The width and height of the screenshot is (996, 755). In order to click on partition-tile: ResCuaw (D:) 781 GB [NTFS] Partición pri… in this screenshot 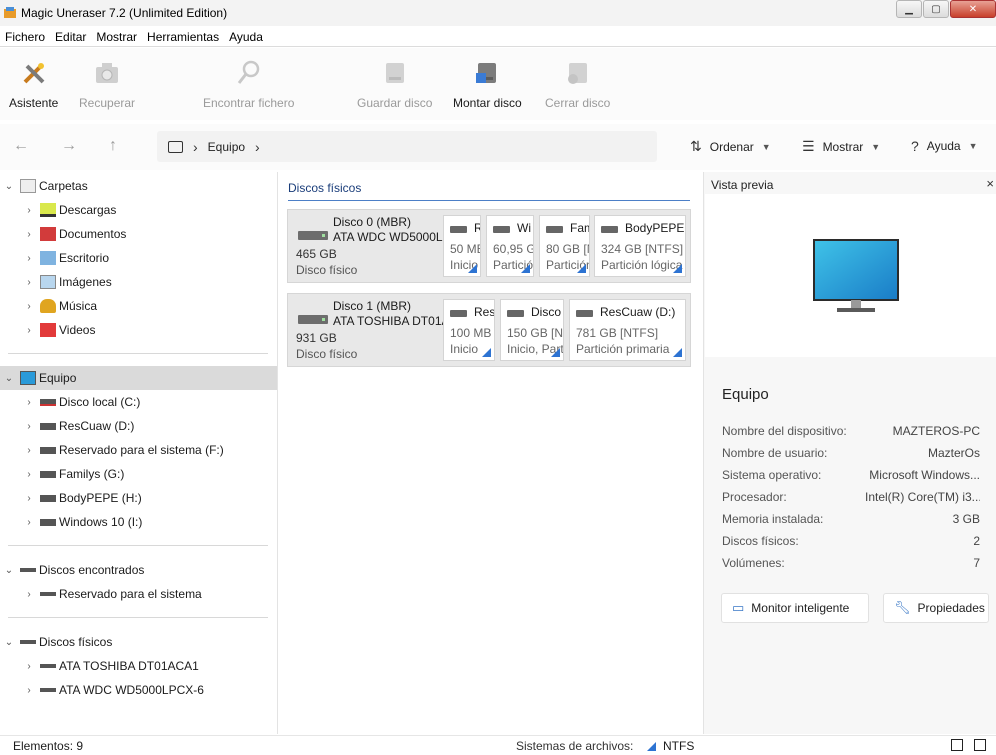, I will do `click(627, 330)`.